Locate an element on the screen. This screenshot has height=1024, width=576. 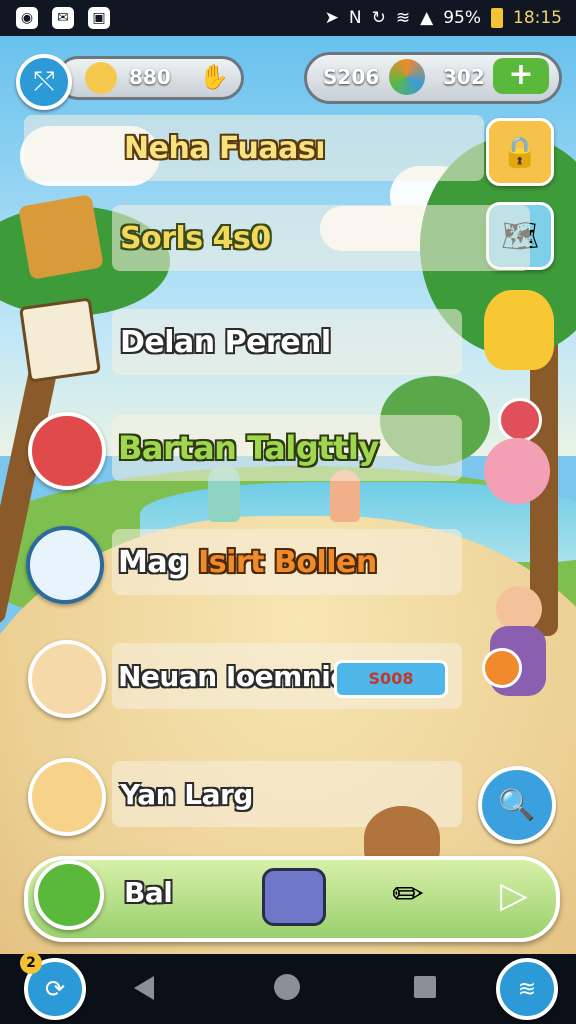
boy-character is located at coordinates (517, 661).